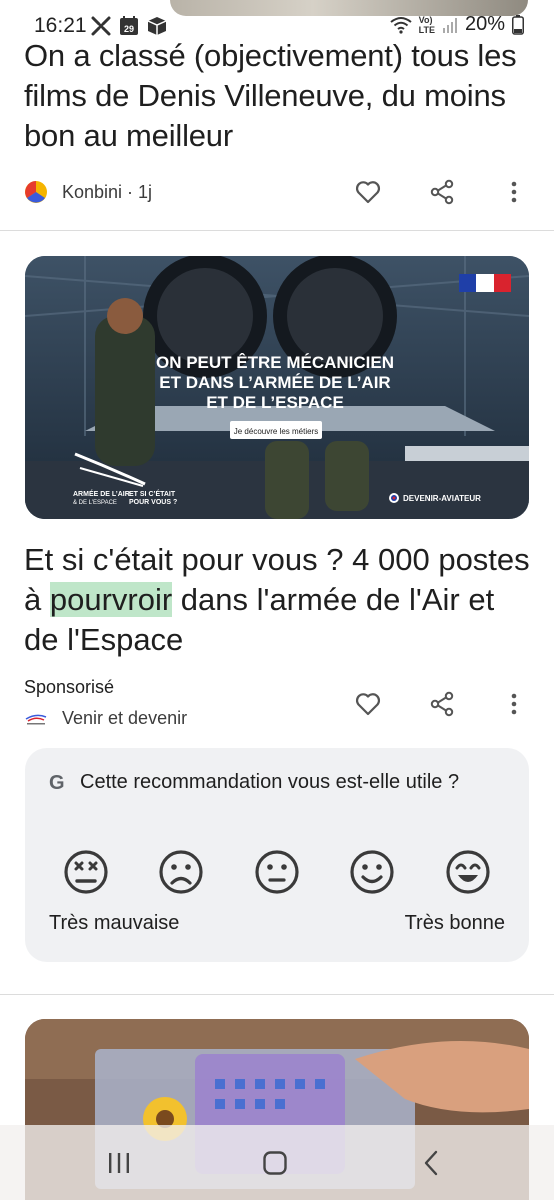 The image size is (554, 1200). What do you see at coordinates (60, 25) in the screenshot?
I see `status-time: 16:21` at bounding box center [60, 25].